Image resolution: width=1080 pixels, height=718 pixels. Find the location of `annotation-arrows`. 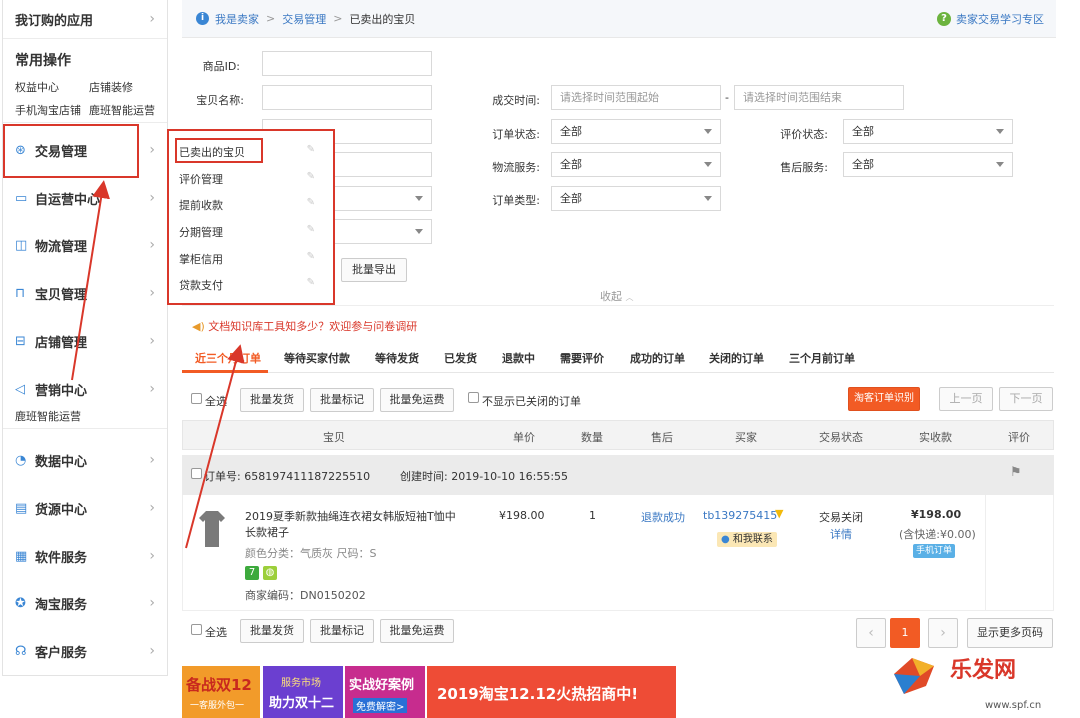

annotation-arrows is located at coordinates (158, 364).